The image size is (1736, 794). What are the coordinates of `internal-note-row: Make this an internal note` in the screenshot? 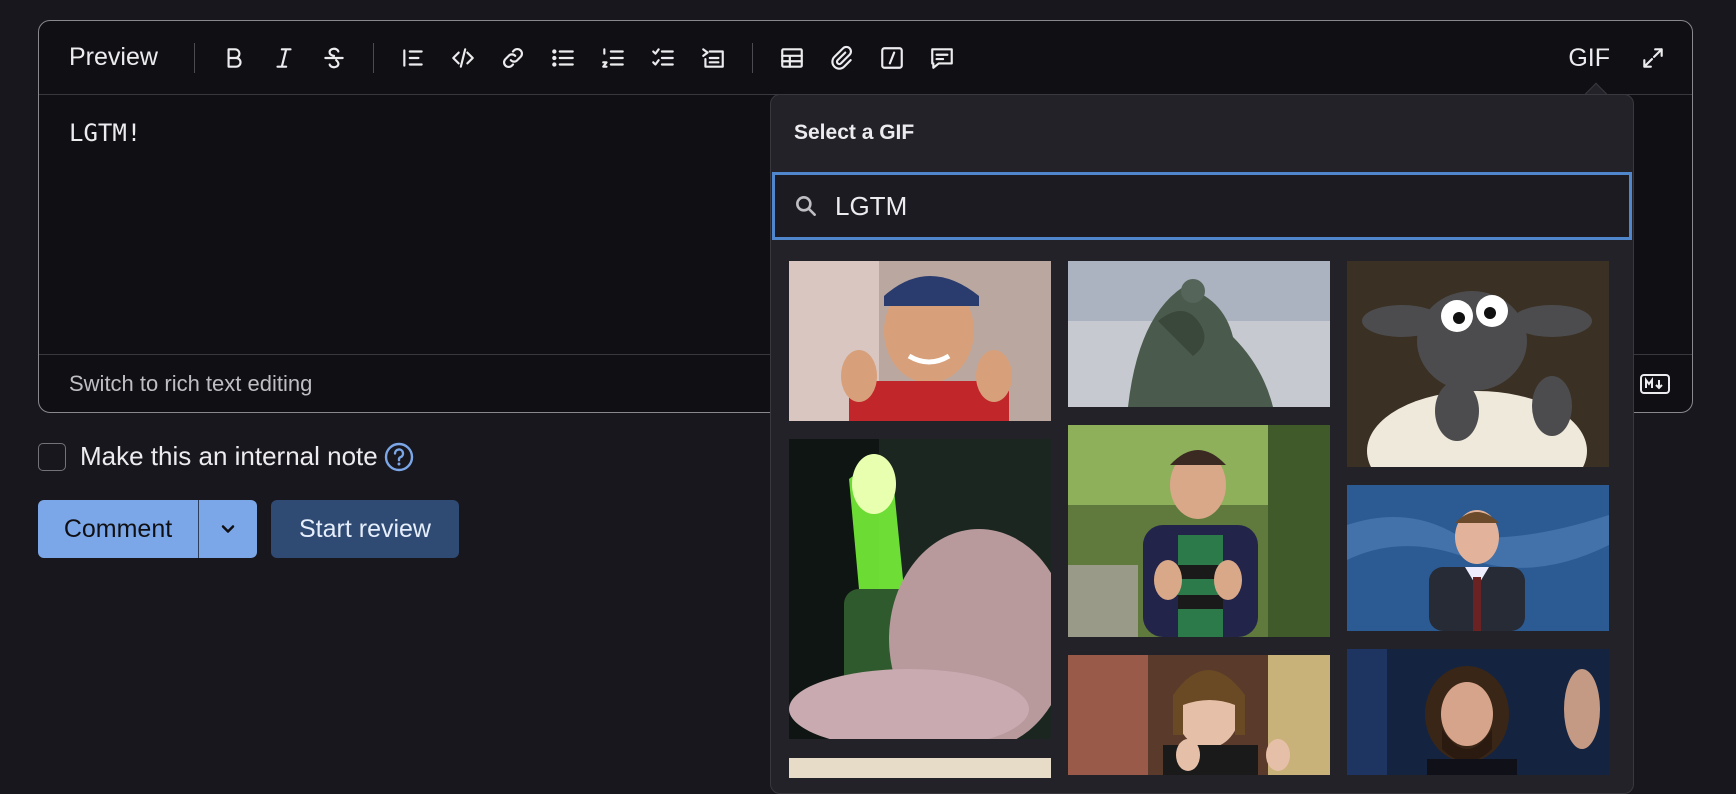 It's located at (226, 456).